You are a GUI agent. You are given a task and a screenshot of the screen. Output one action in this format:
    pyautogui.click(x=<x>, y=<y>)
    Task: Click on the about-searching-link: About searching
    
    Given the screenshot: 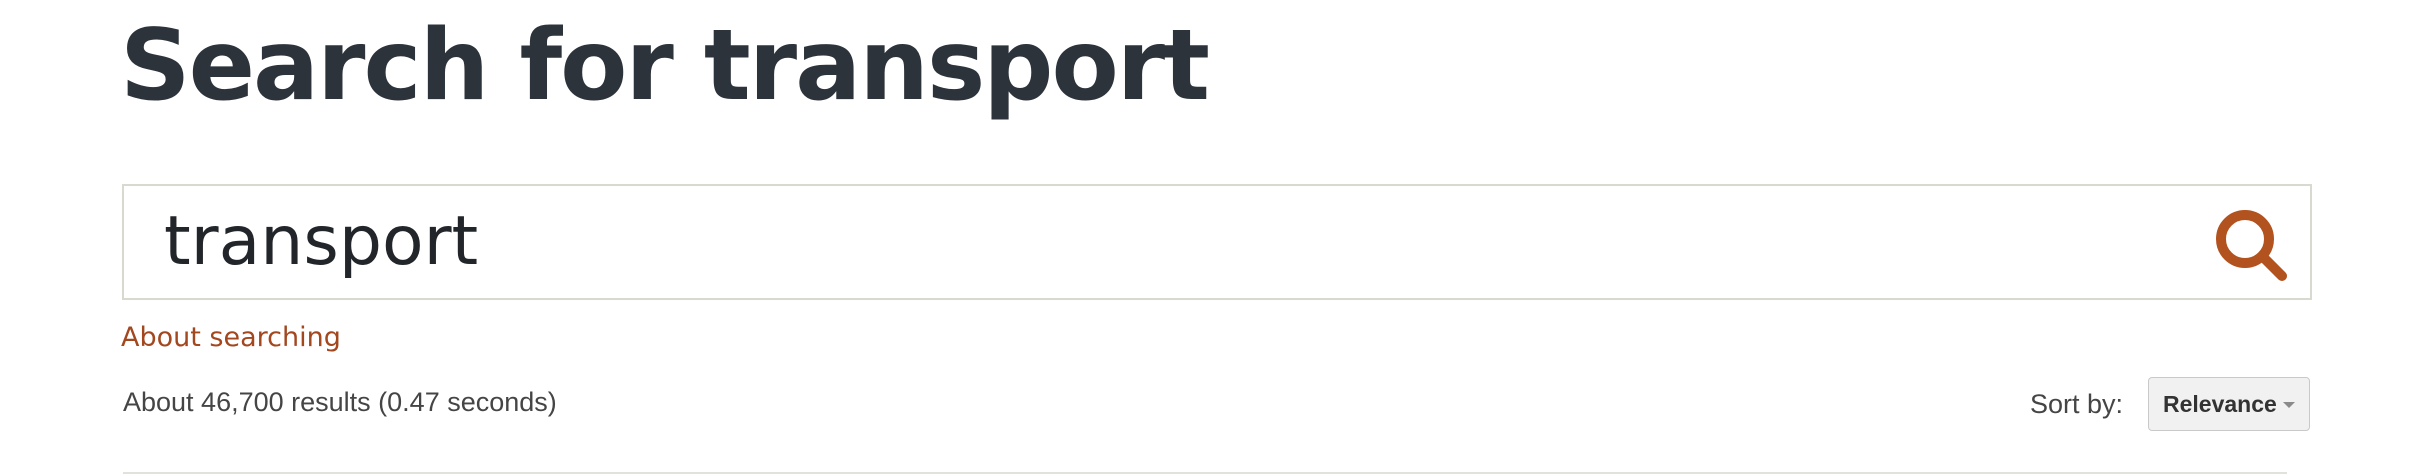 What is the action you would take?
    pyautogui.click(x=231, y=338)
    